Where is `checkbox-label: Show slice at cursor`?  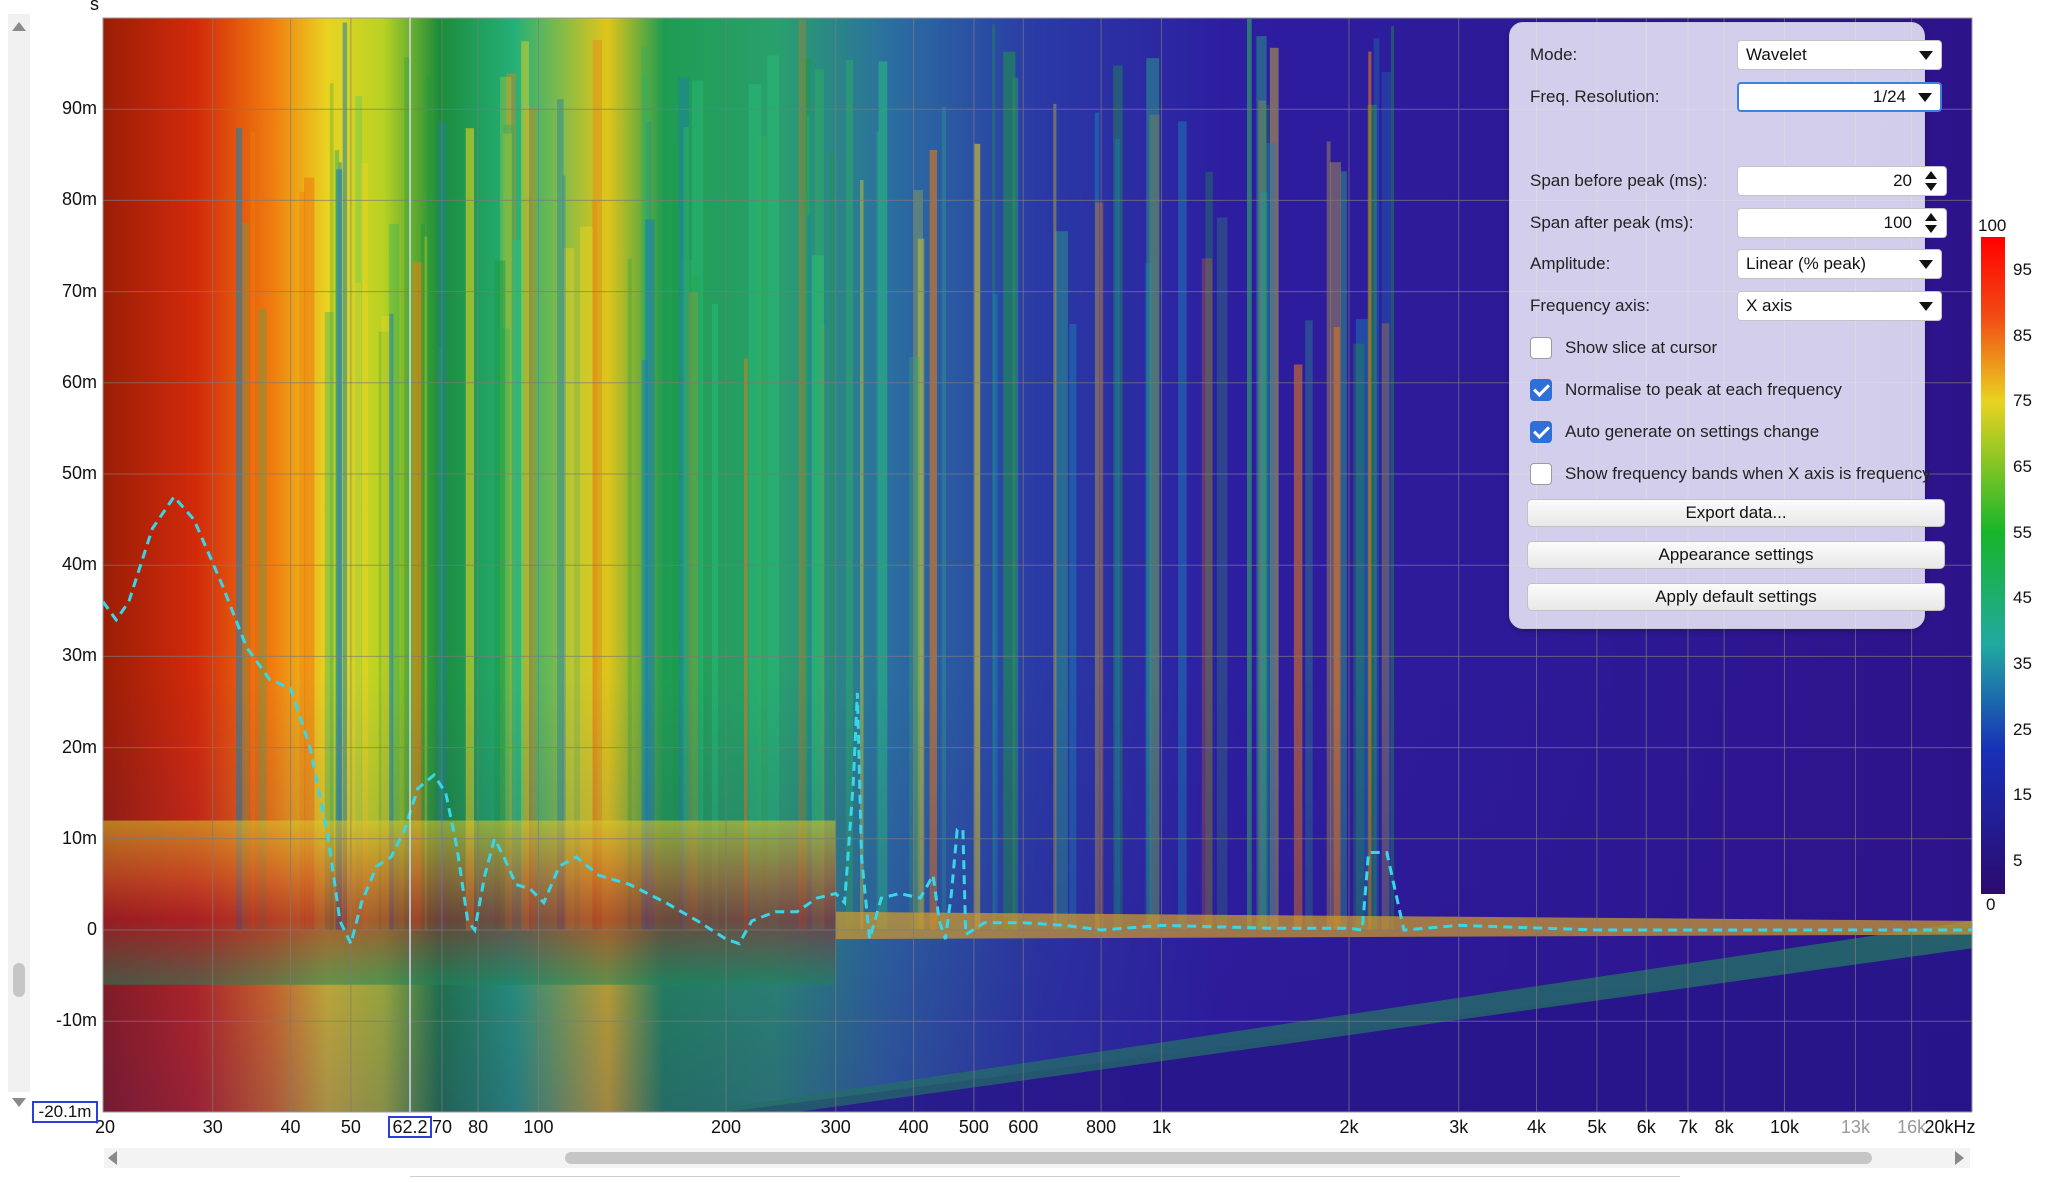 checkbox-label: Show slice at cursor is located at coordinates (1641, 348).